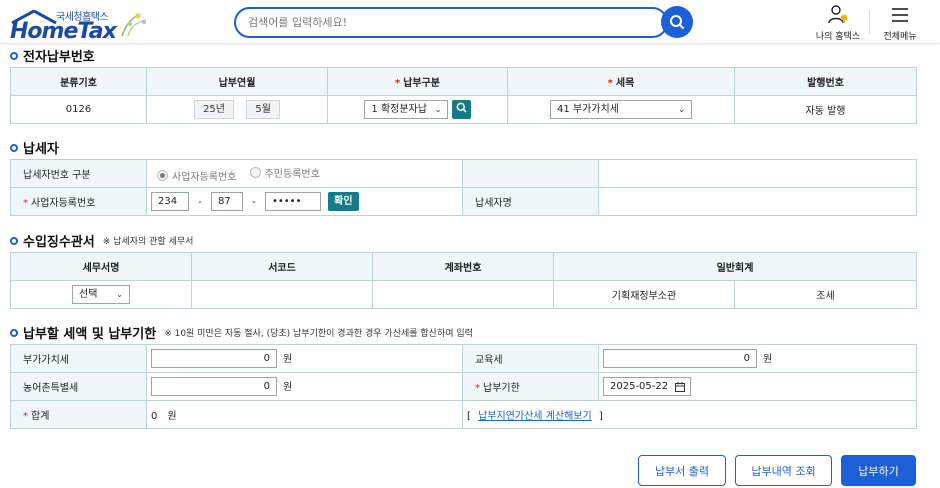  What do you see at coordinates (438, 22) in the screenshot?
I see `search-input` at bounding box center [438, 22].